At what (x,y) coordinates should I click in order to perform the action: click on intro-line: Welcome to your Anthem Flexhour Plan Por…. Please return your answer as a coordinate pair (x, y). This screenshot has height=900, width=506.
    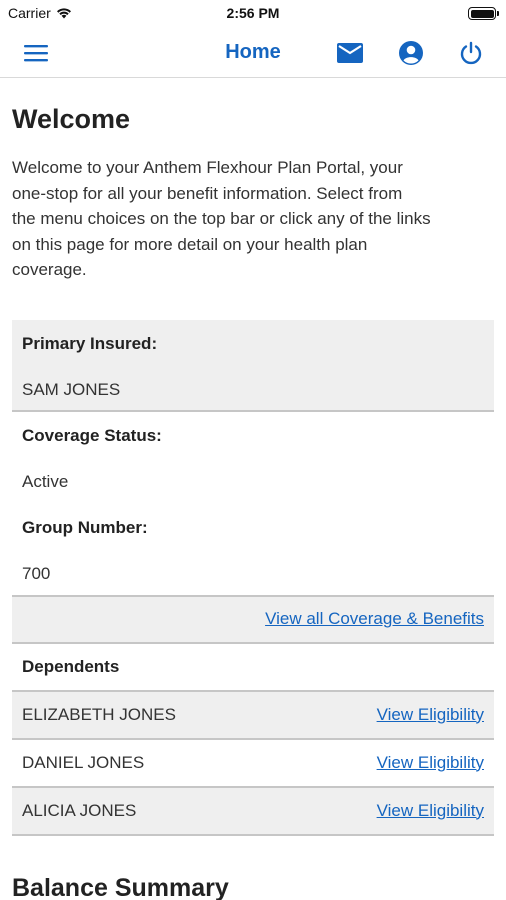
    Looking at the image, I should click on (207, 167).